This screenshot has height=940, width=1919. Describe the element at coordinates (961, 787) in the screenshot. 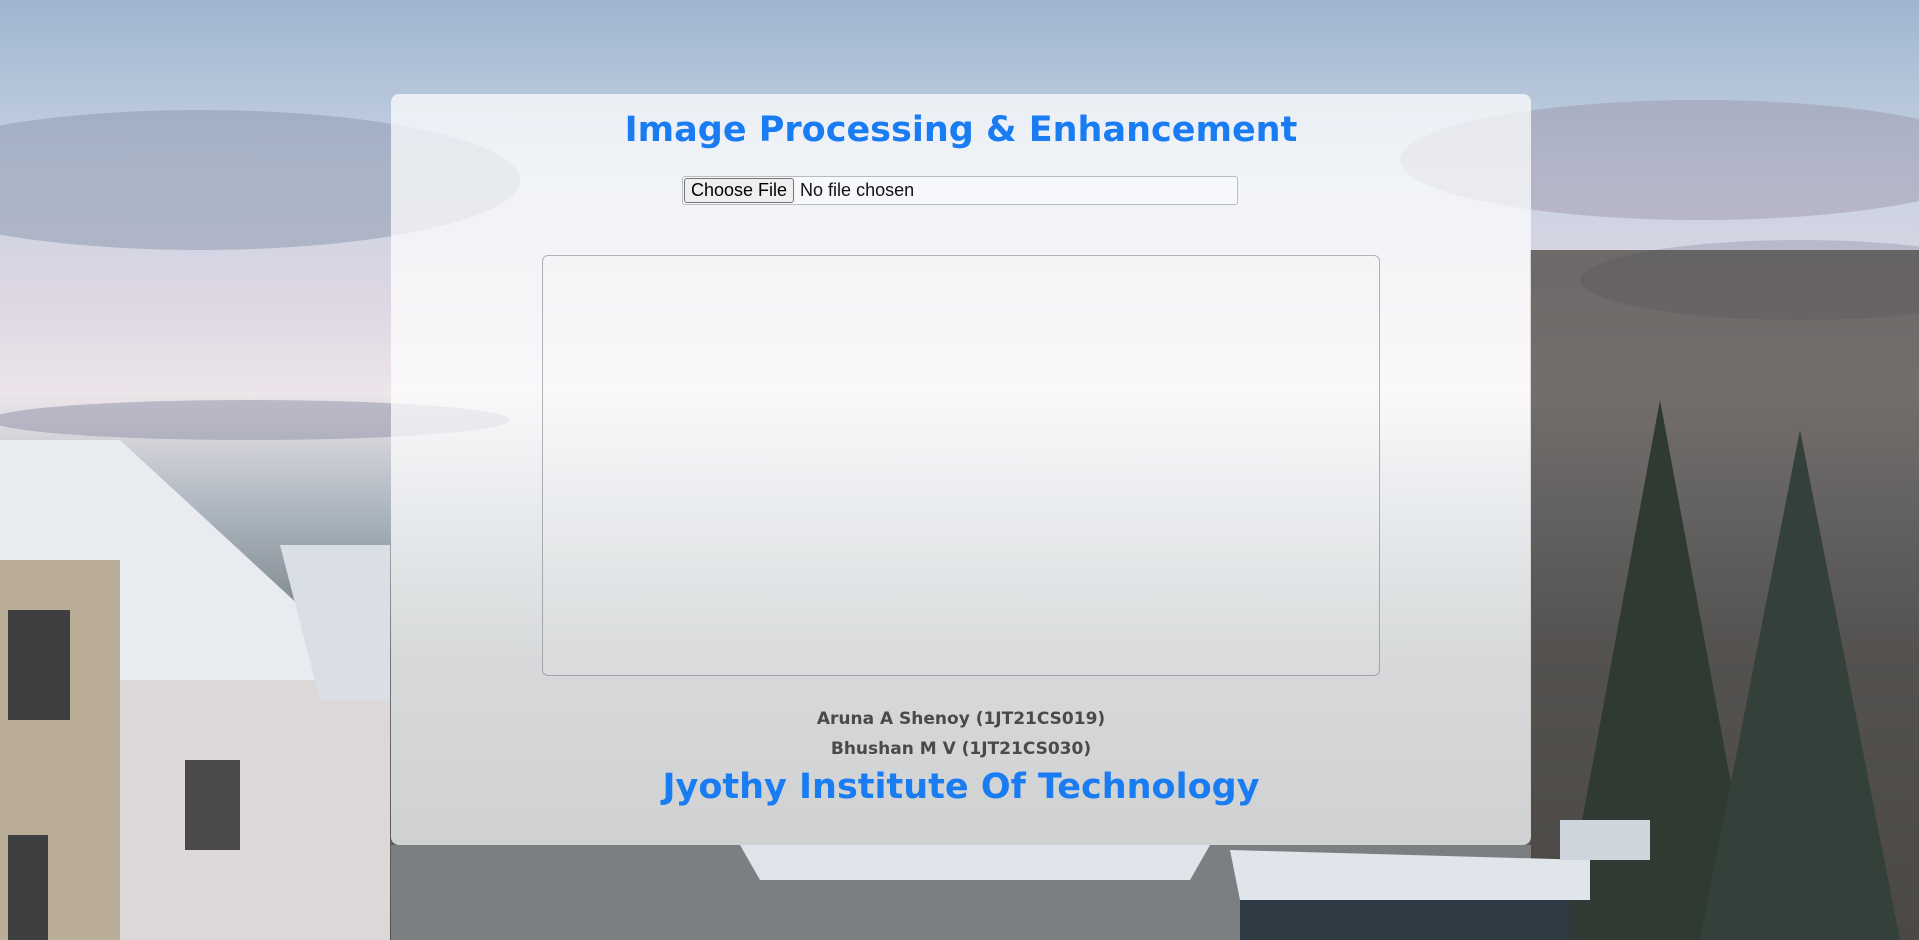

I see `institute-name: Jyothy Institute Of Technology` at that location.